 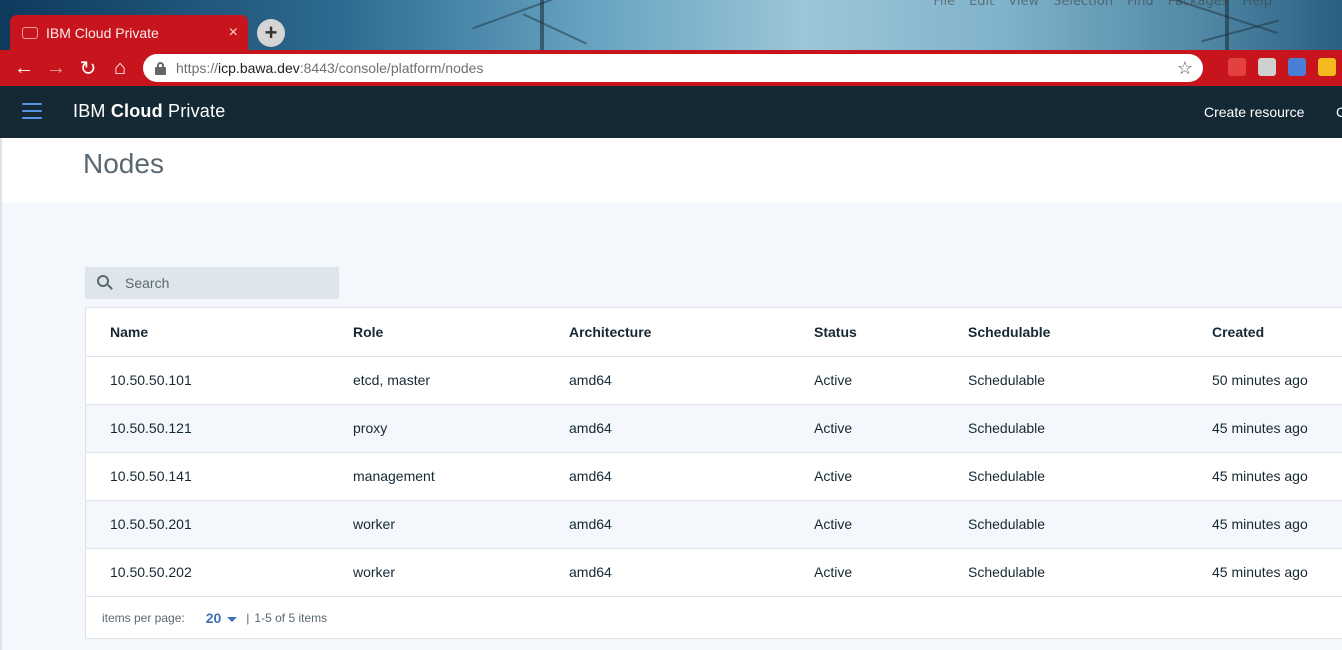 What do you see at coordinates (136, 111) in the screenshot?
I see `brand-bold: Cloud` at bounding box center [136, 111].